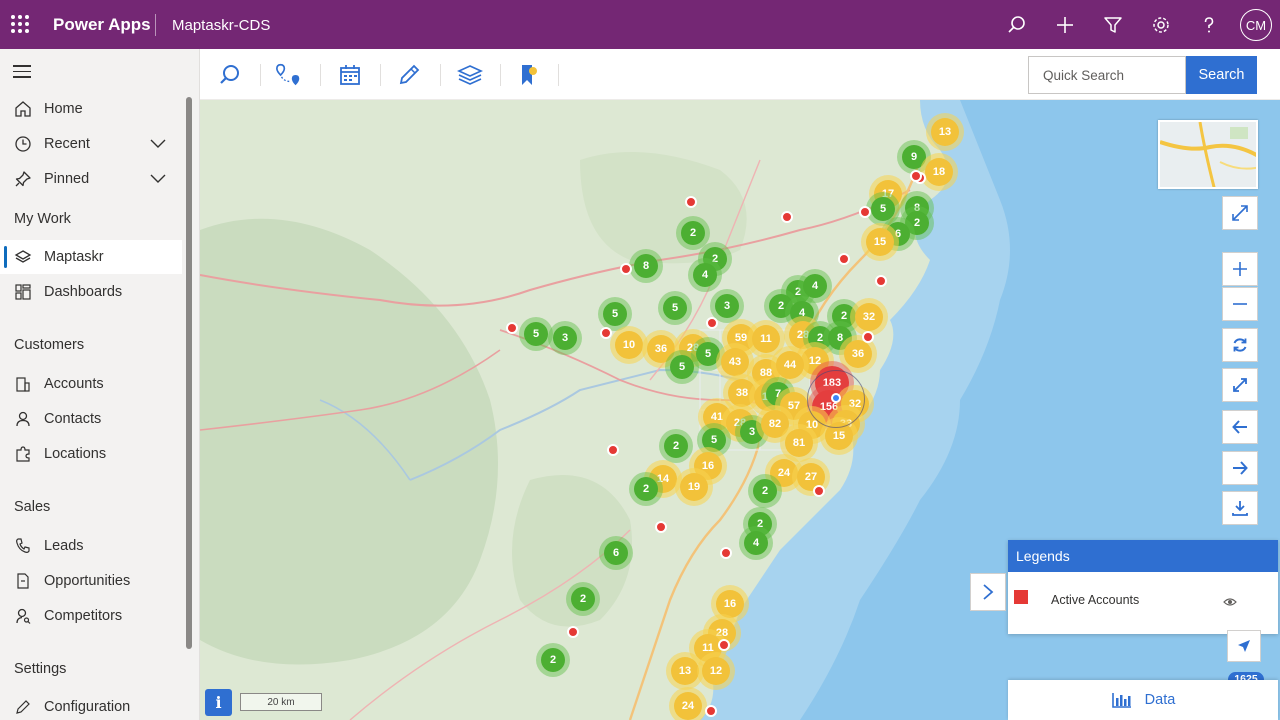  What do you see at coordinates (1113, 25) in the screenshot?
I see `filter-icon` at bounding box center [1113, 25].